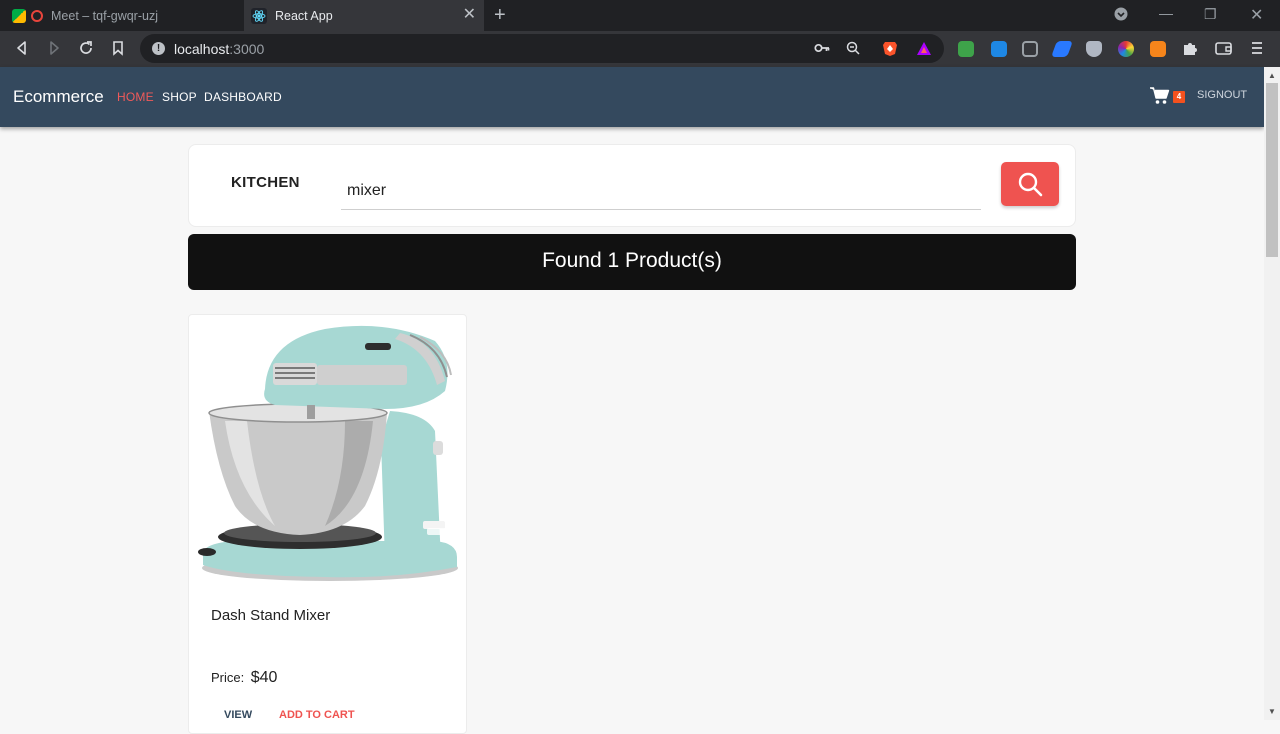 The width and height of the screenshot is (1280, 734). I want to click on scroll-down-icon: ▼, so click(1272, 711).